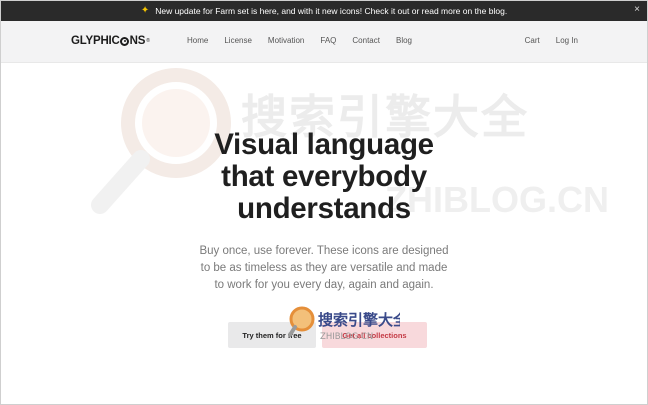 This screenshot has height=405, width=648. Describe the element at coordinates (137, 41) in the screenshot. I see `logo-text-end: NS` at that location.